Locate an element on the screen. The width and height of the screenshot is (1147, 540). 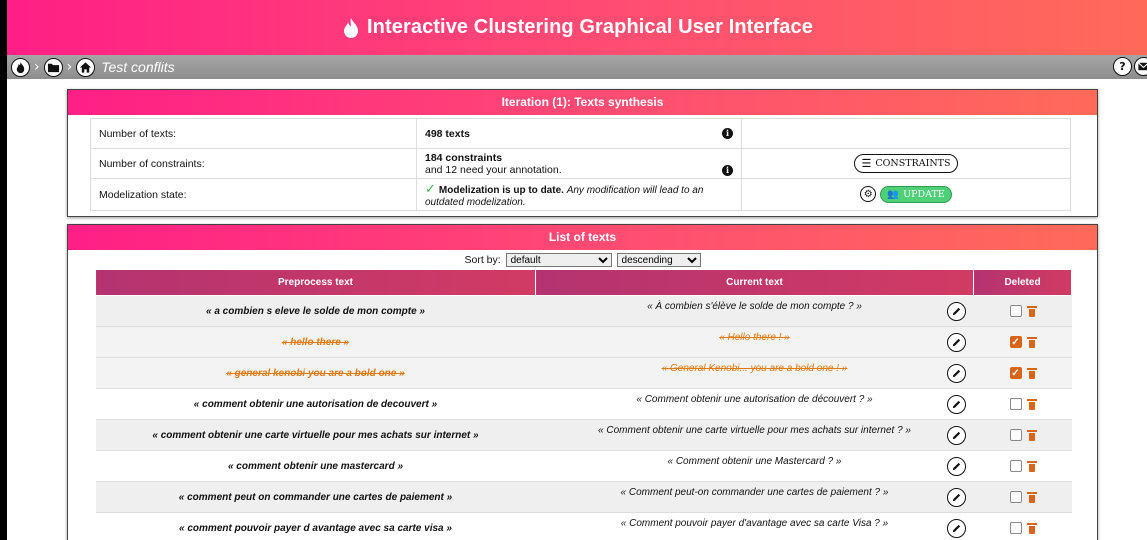
preprocess-text: « general kenobi you are a bold one » is located at coordinates (315, 373).